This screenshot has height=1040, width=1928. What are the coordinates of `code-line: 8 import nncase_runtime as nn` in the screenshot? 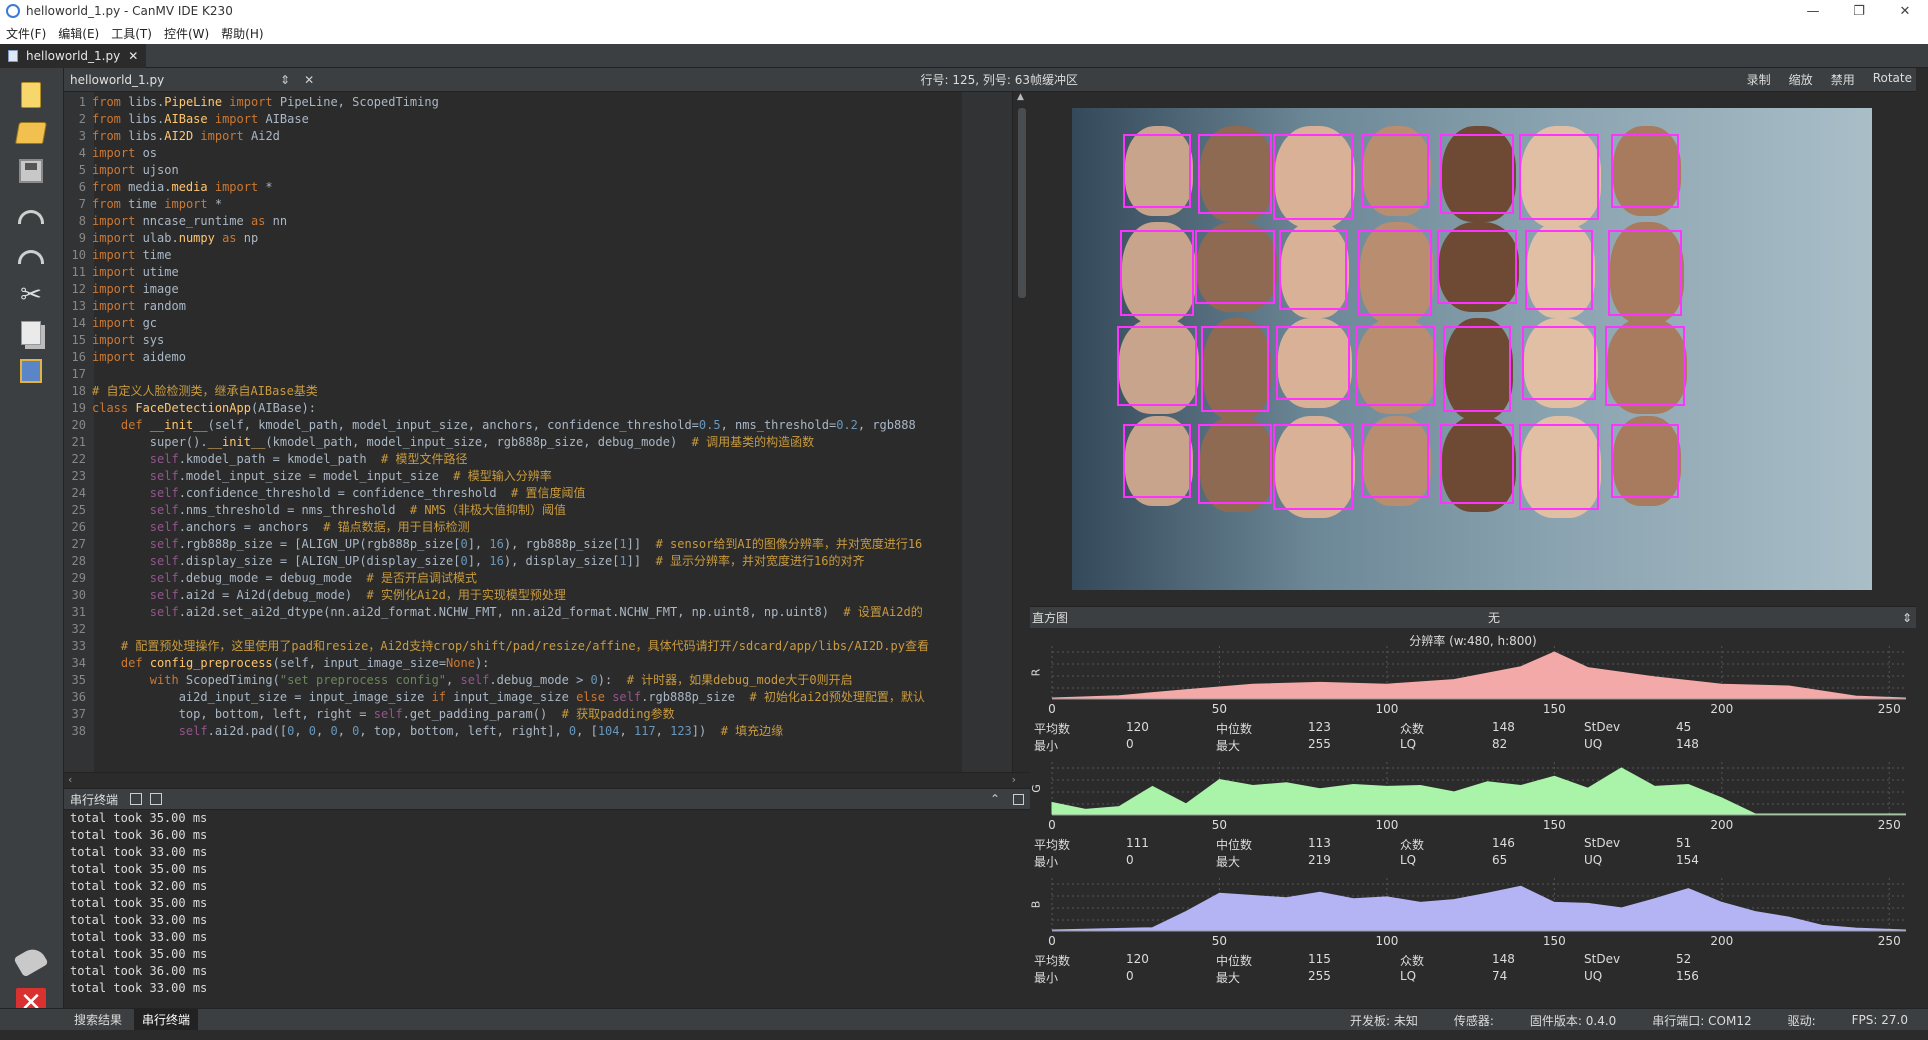 It's located at (542, 221).